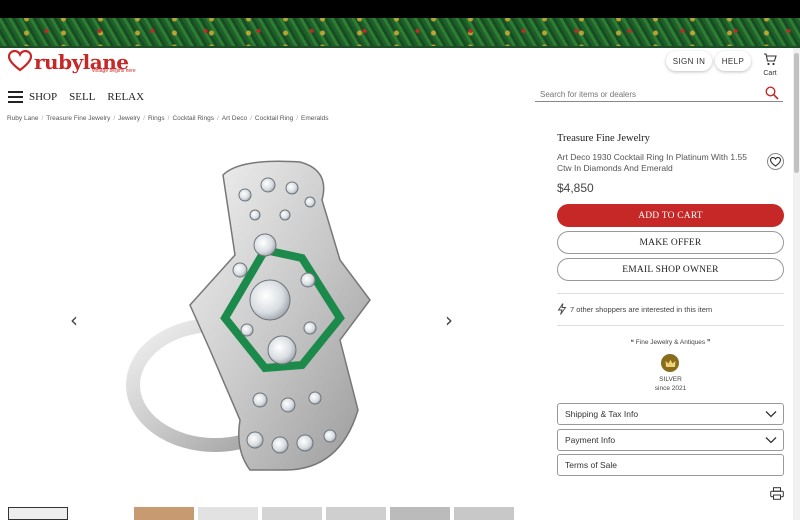 The image size is (800, 520). I want to click on main-nav: SHOP SELL RELAX, so click(82, 97).